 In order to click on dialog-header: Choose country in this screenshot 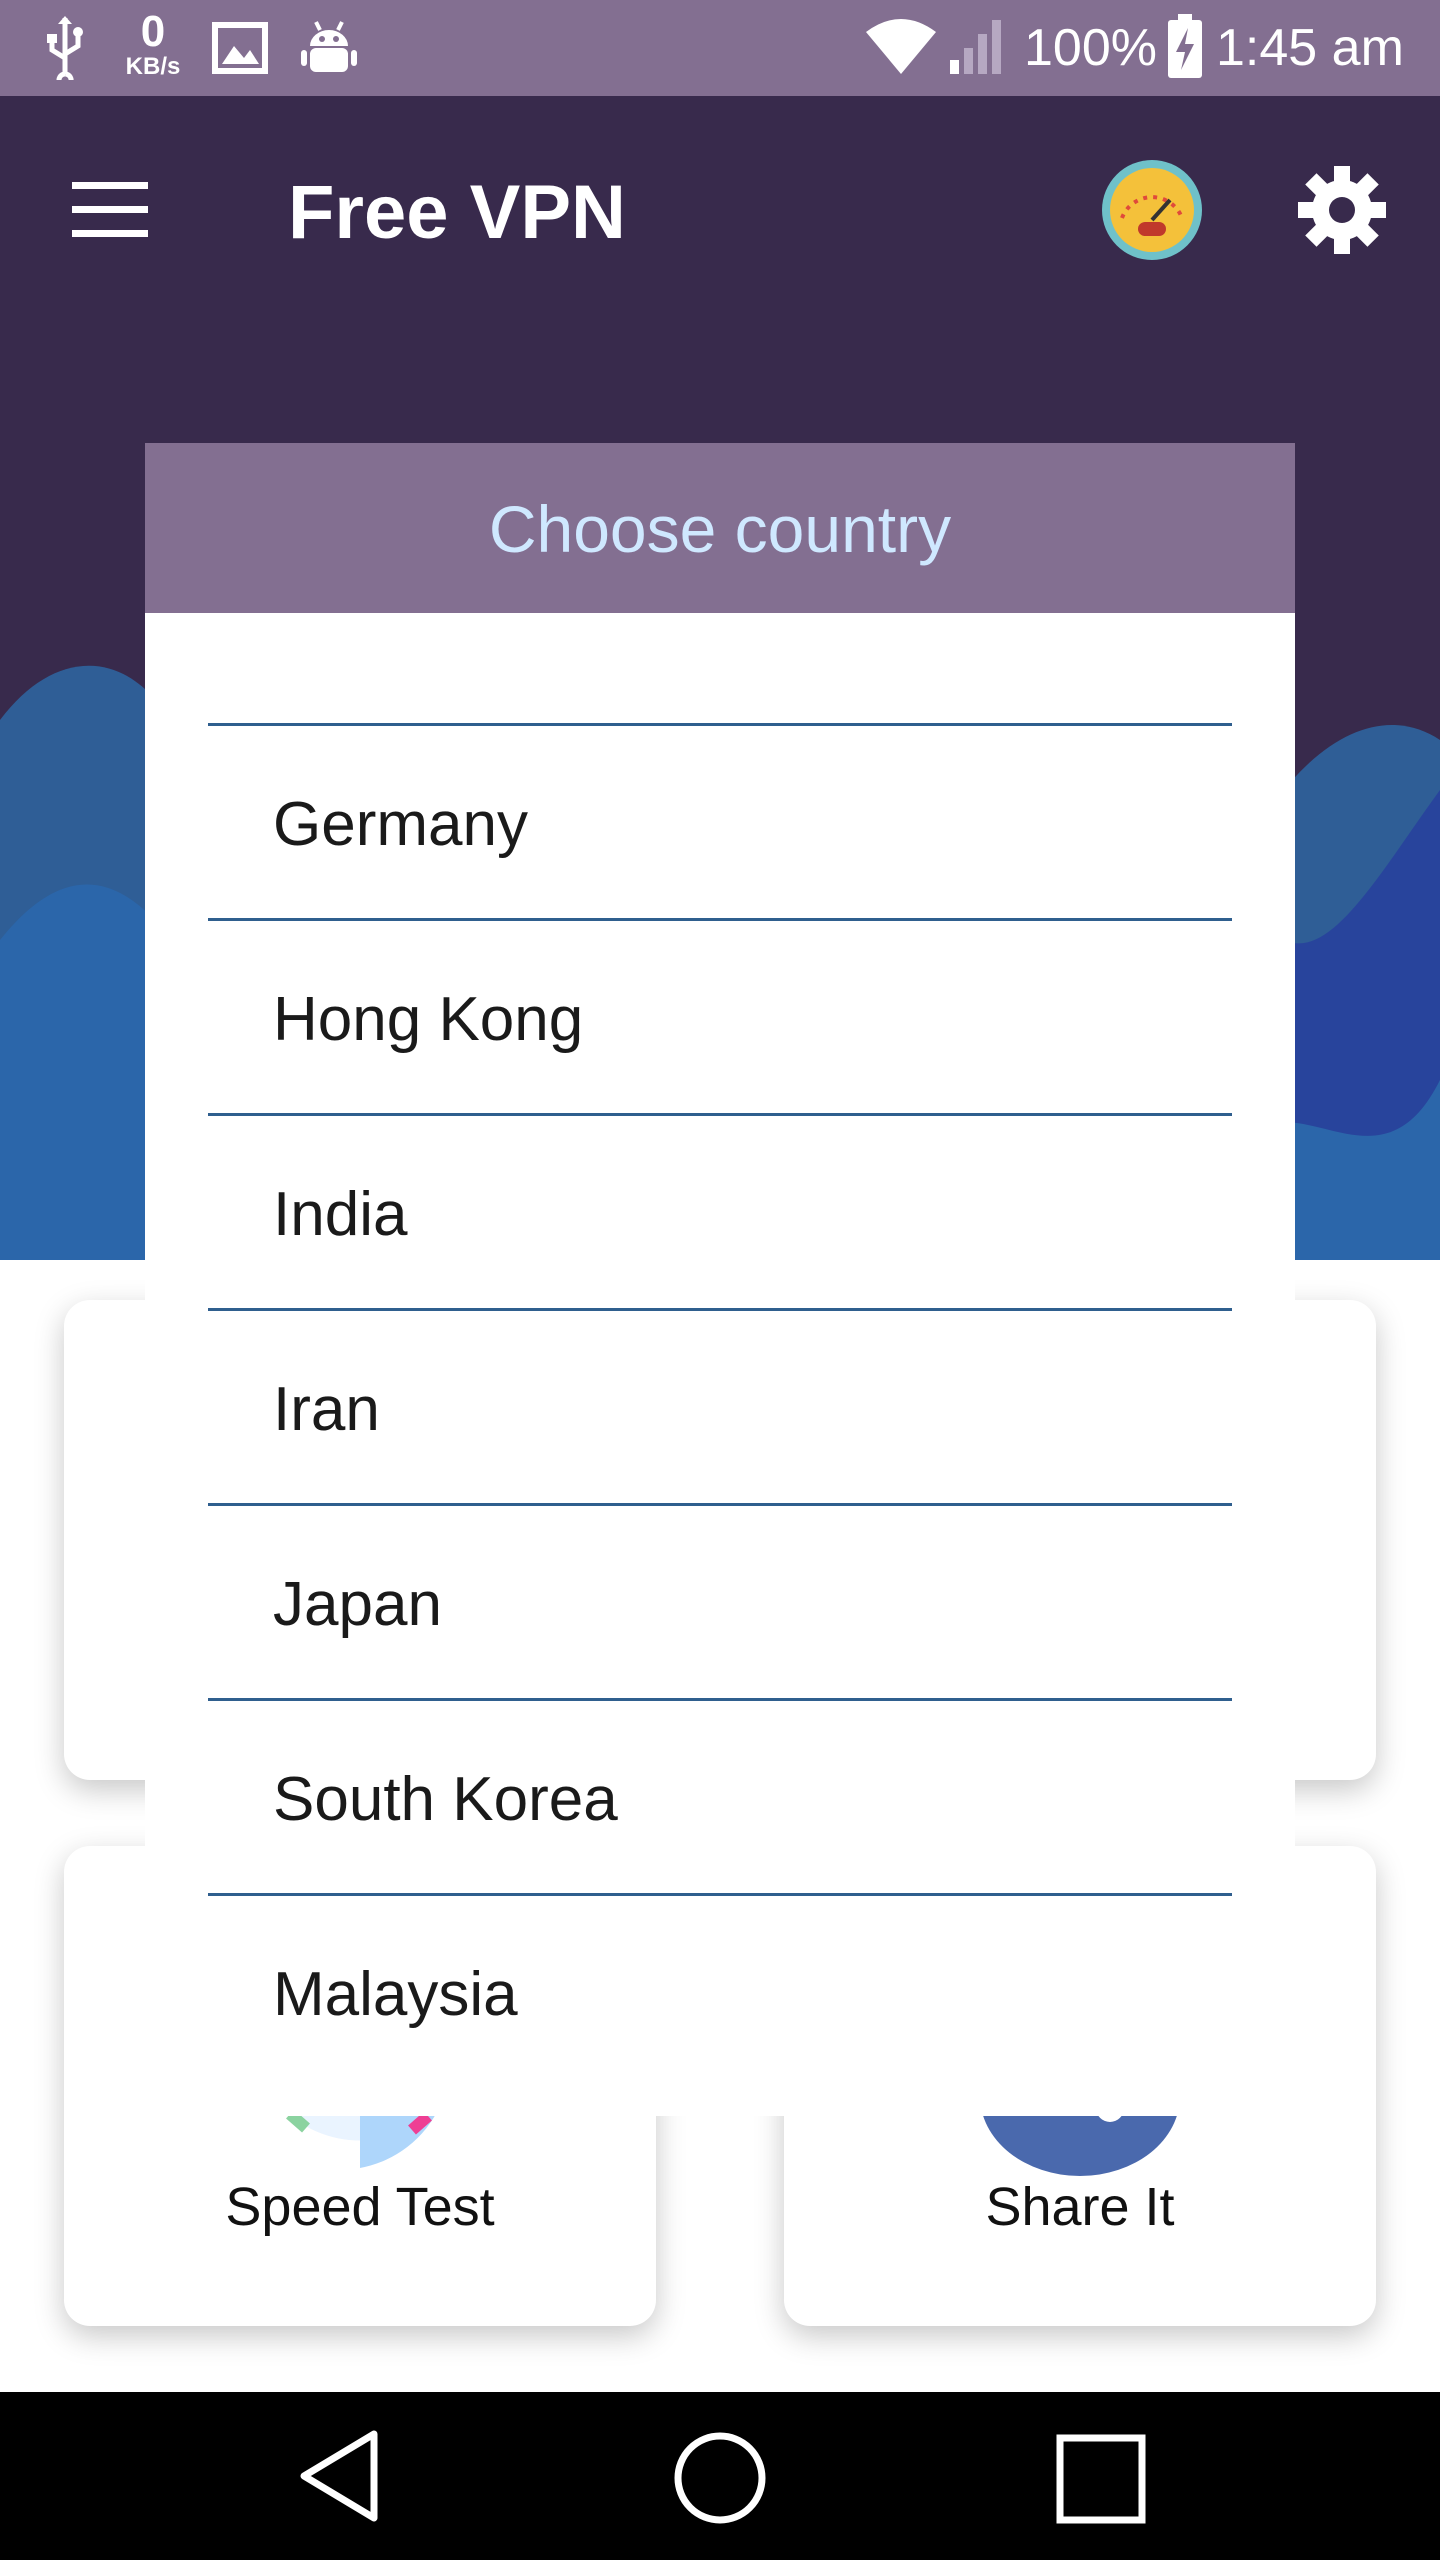, I will do `click(720, 528)`.